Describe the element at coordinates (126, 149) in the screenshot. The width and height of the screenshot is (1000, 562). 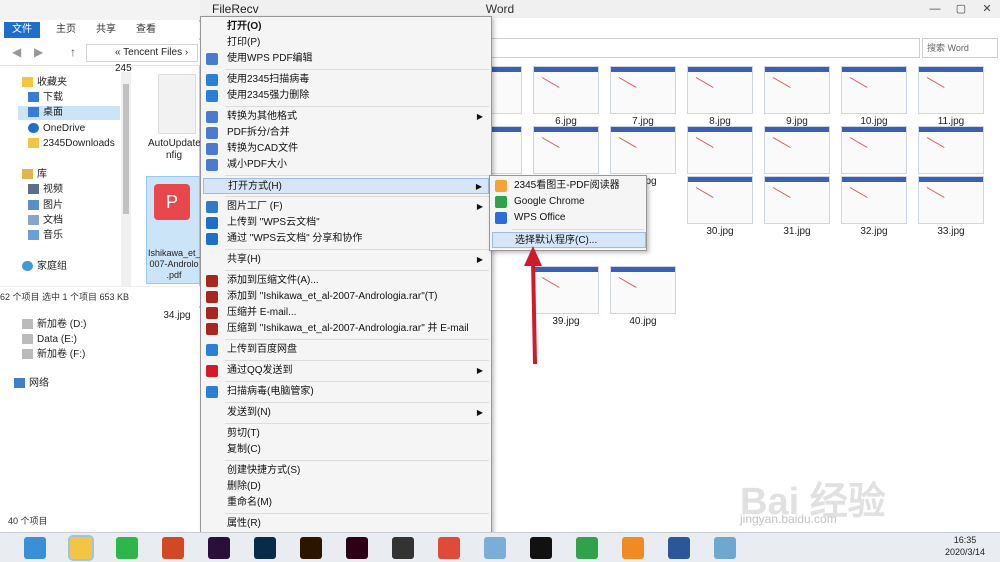
I see `scroll-thumb` at that location.